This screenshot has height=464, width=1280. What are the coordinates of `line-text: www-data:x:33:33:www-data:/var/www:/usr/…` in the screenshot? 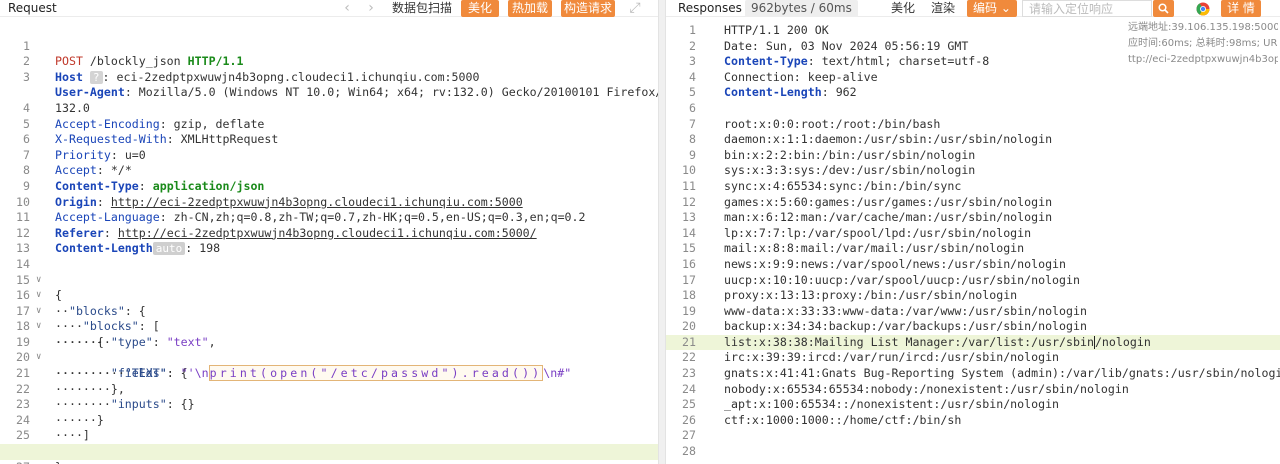 It's located at (905, 310).